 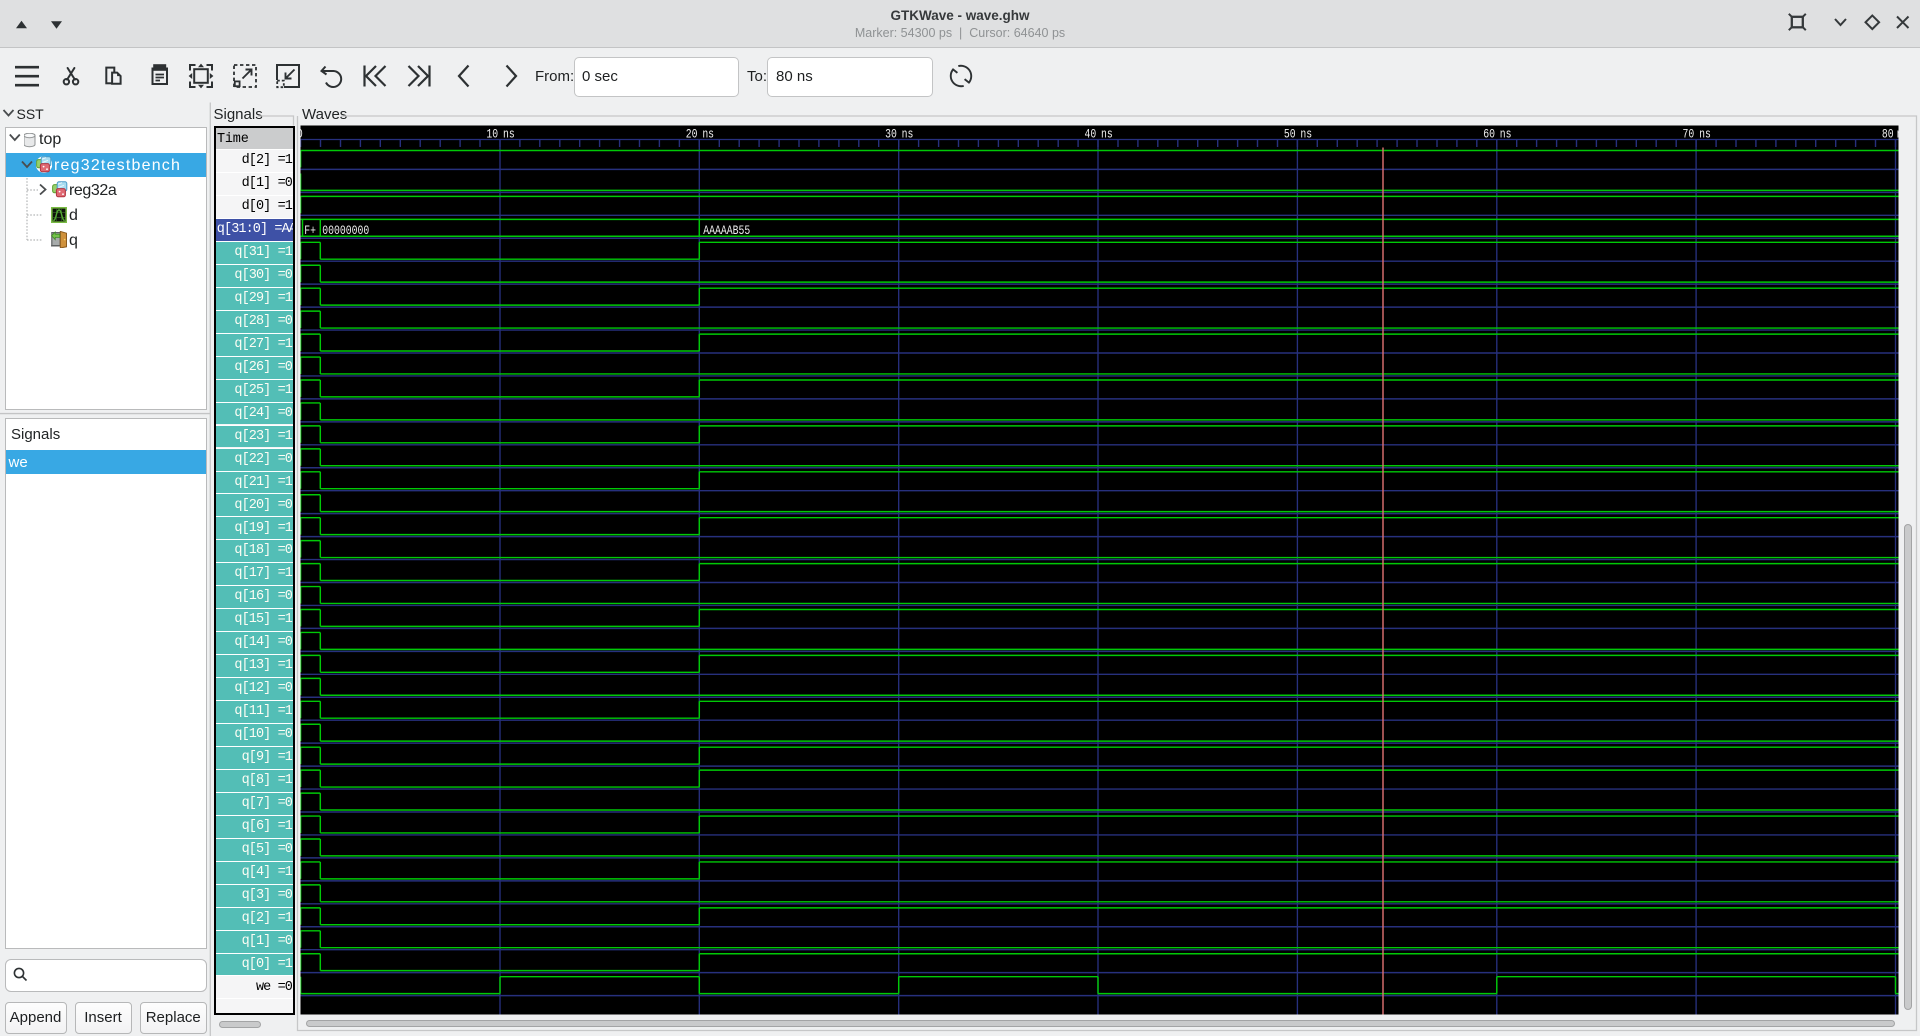 What do you see at coordinates (1090, 135) in the screenshot?
I see `svg-text: 40` at bounding box center [1090, 135].